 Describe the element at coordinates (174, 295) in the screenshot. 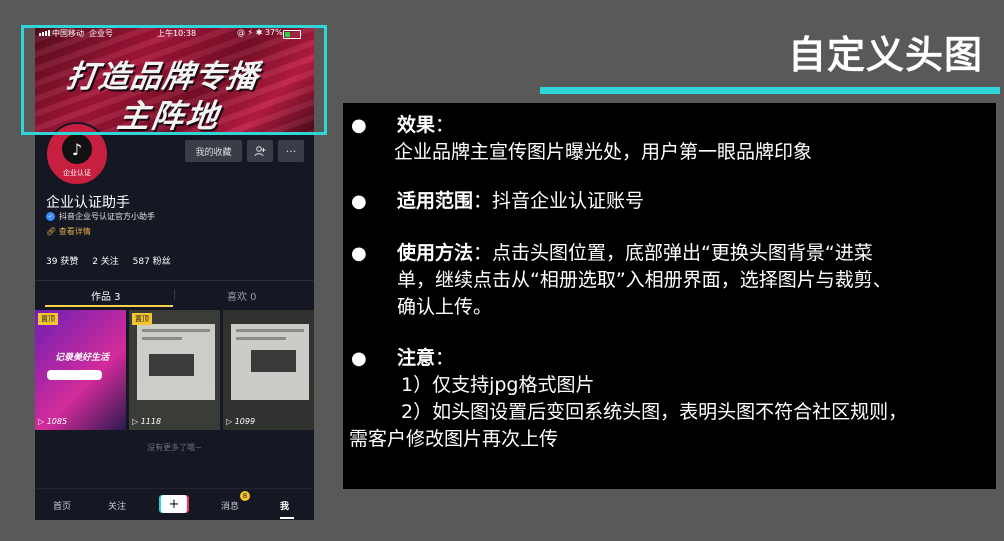

I see `tab-separator` at that location.